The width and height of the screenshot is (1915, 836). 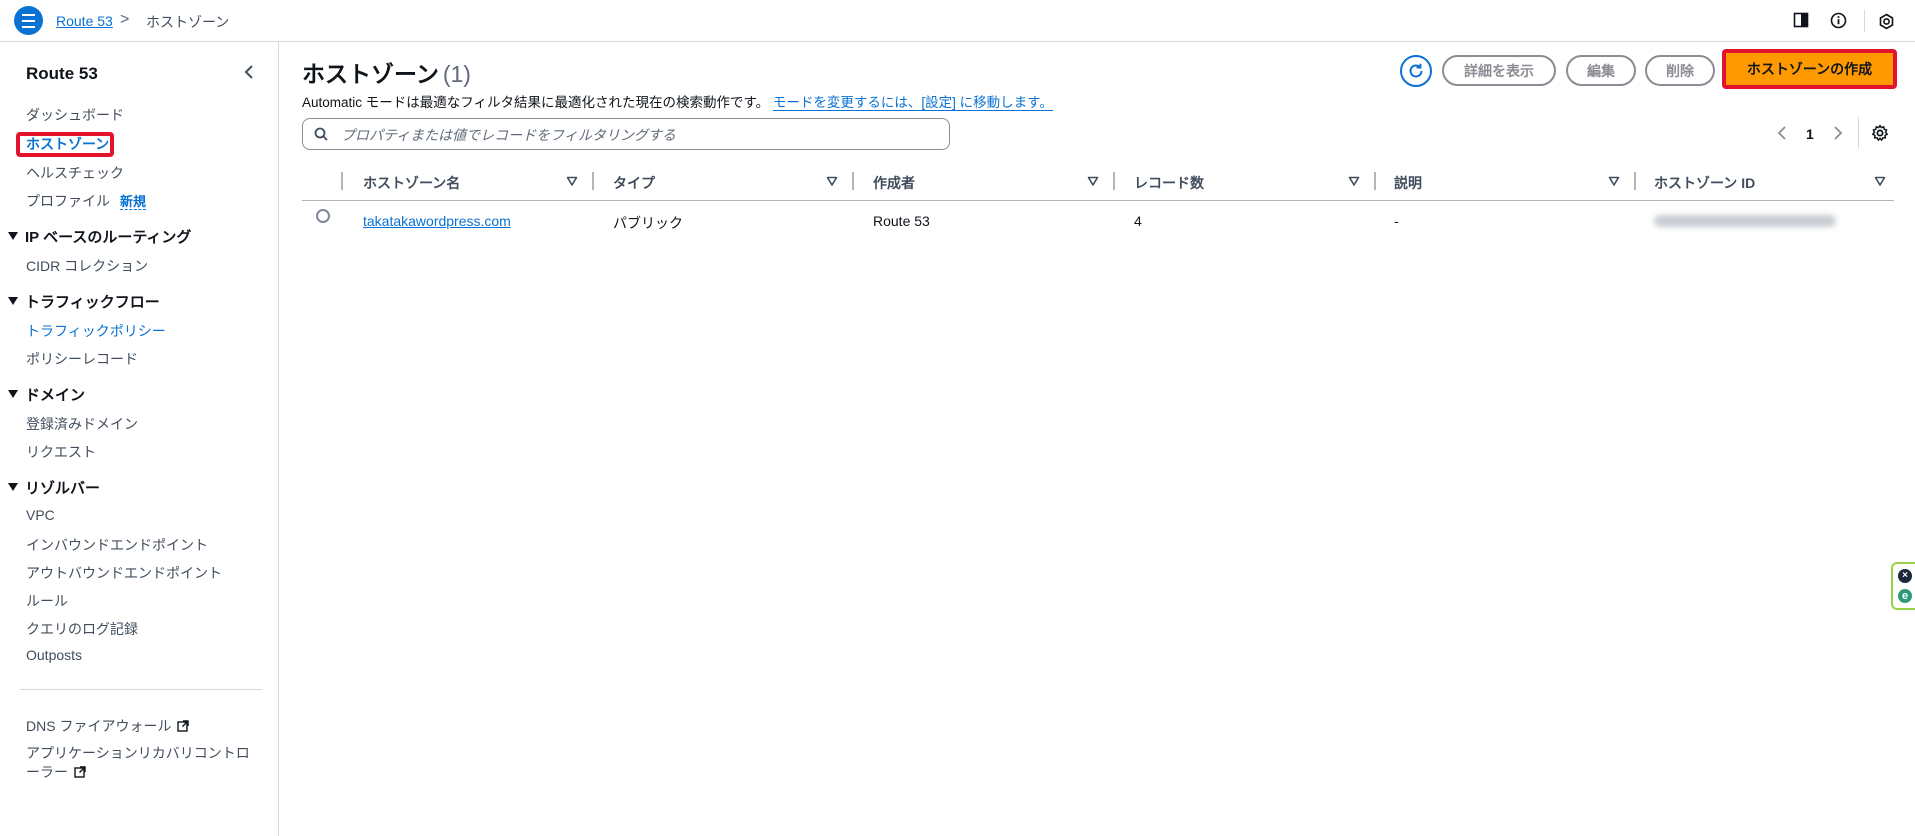 I want to click on edit-button: 編集, so click(x=1601, y=70).